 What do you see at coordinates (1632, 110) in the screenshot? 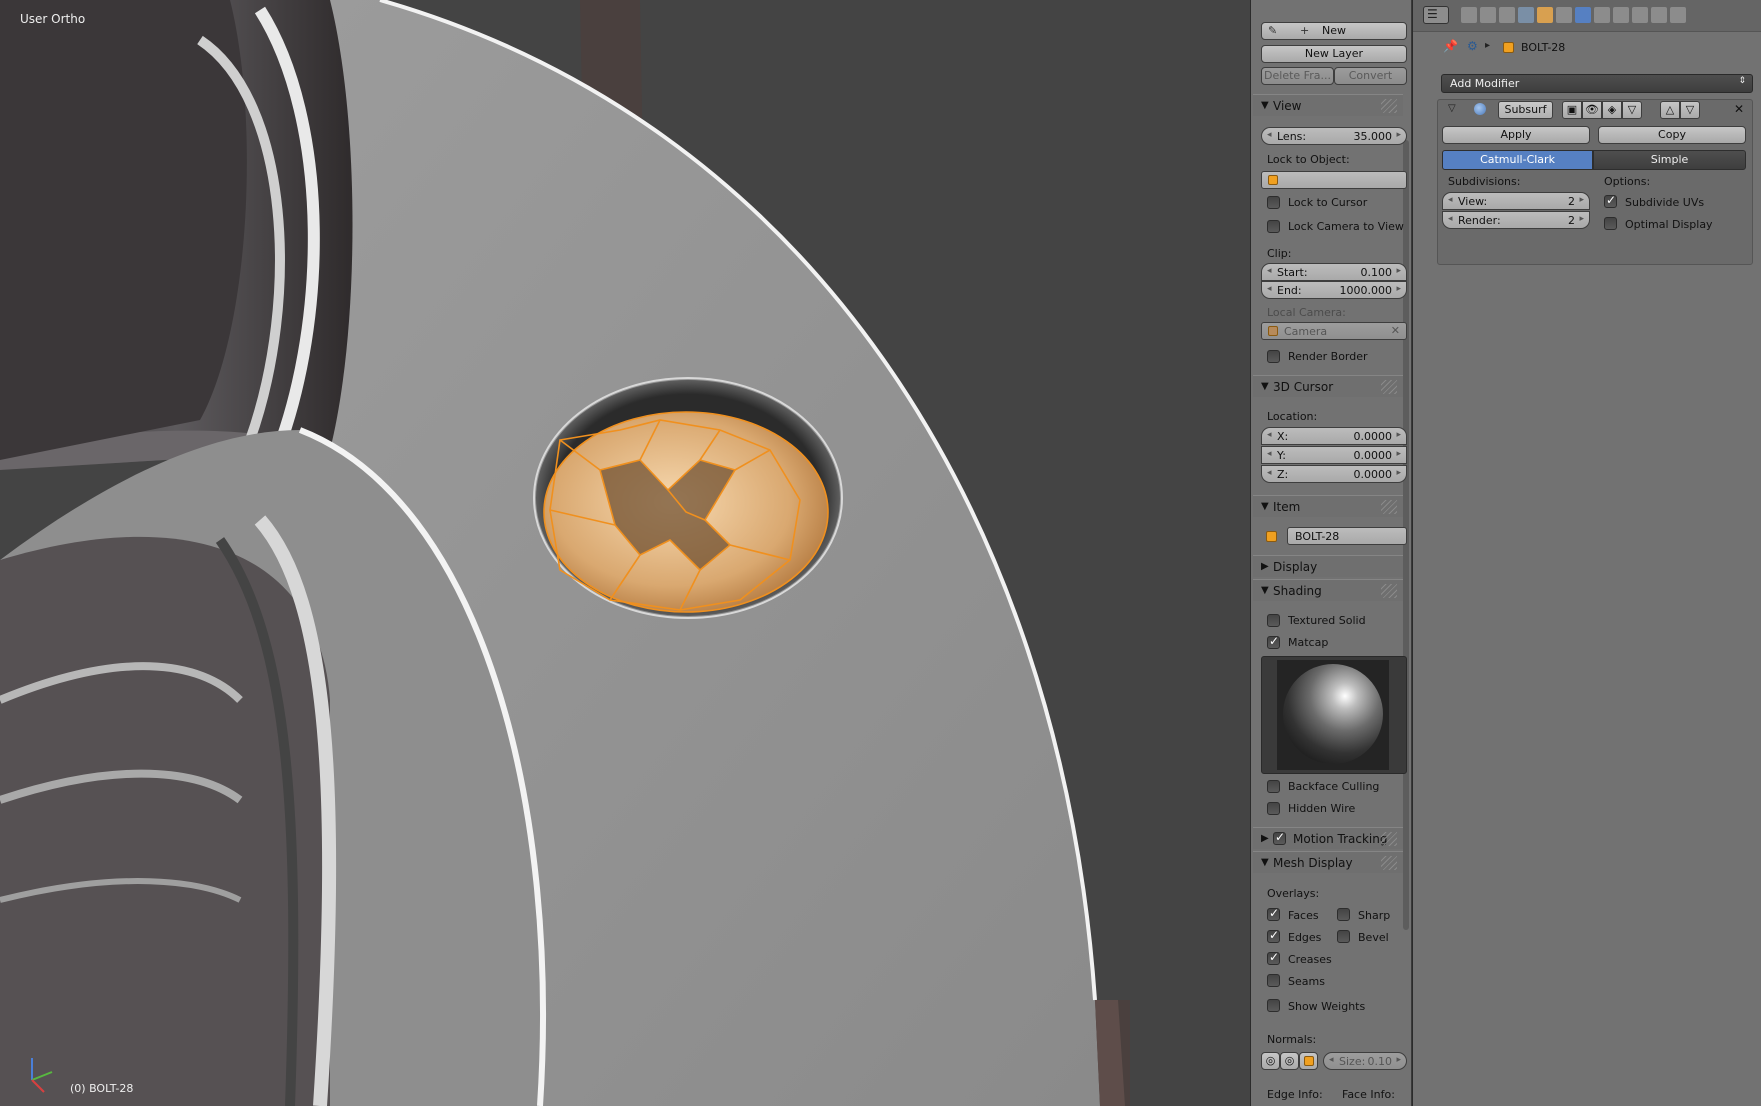
I see `cage-toggle: ▽` at bounding box center [1632, 110].